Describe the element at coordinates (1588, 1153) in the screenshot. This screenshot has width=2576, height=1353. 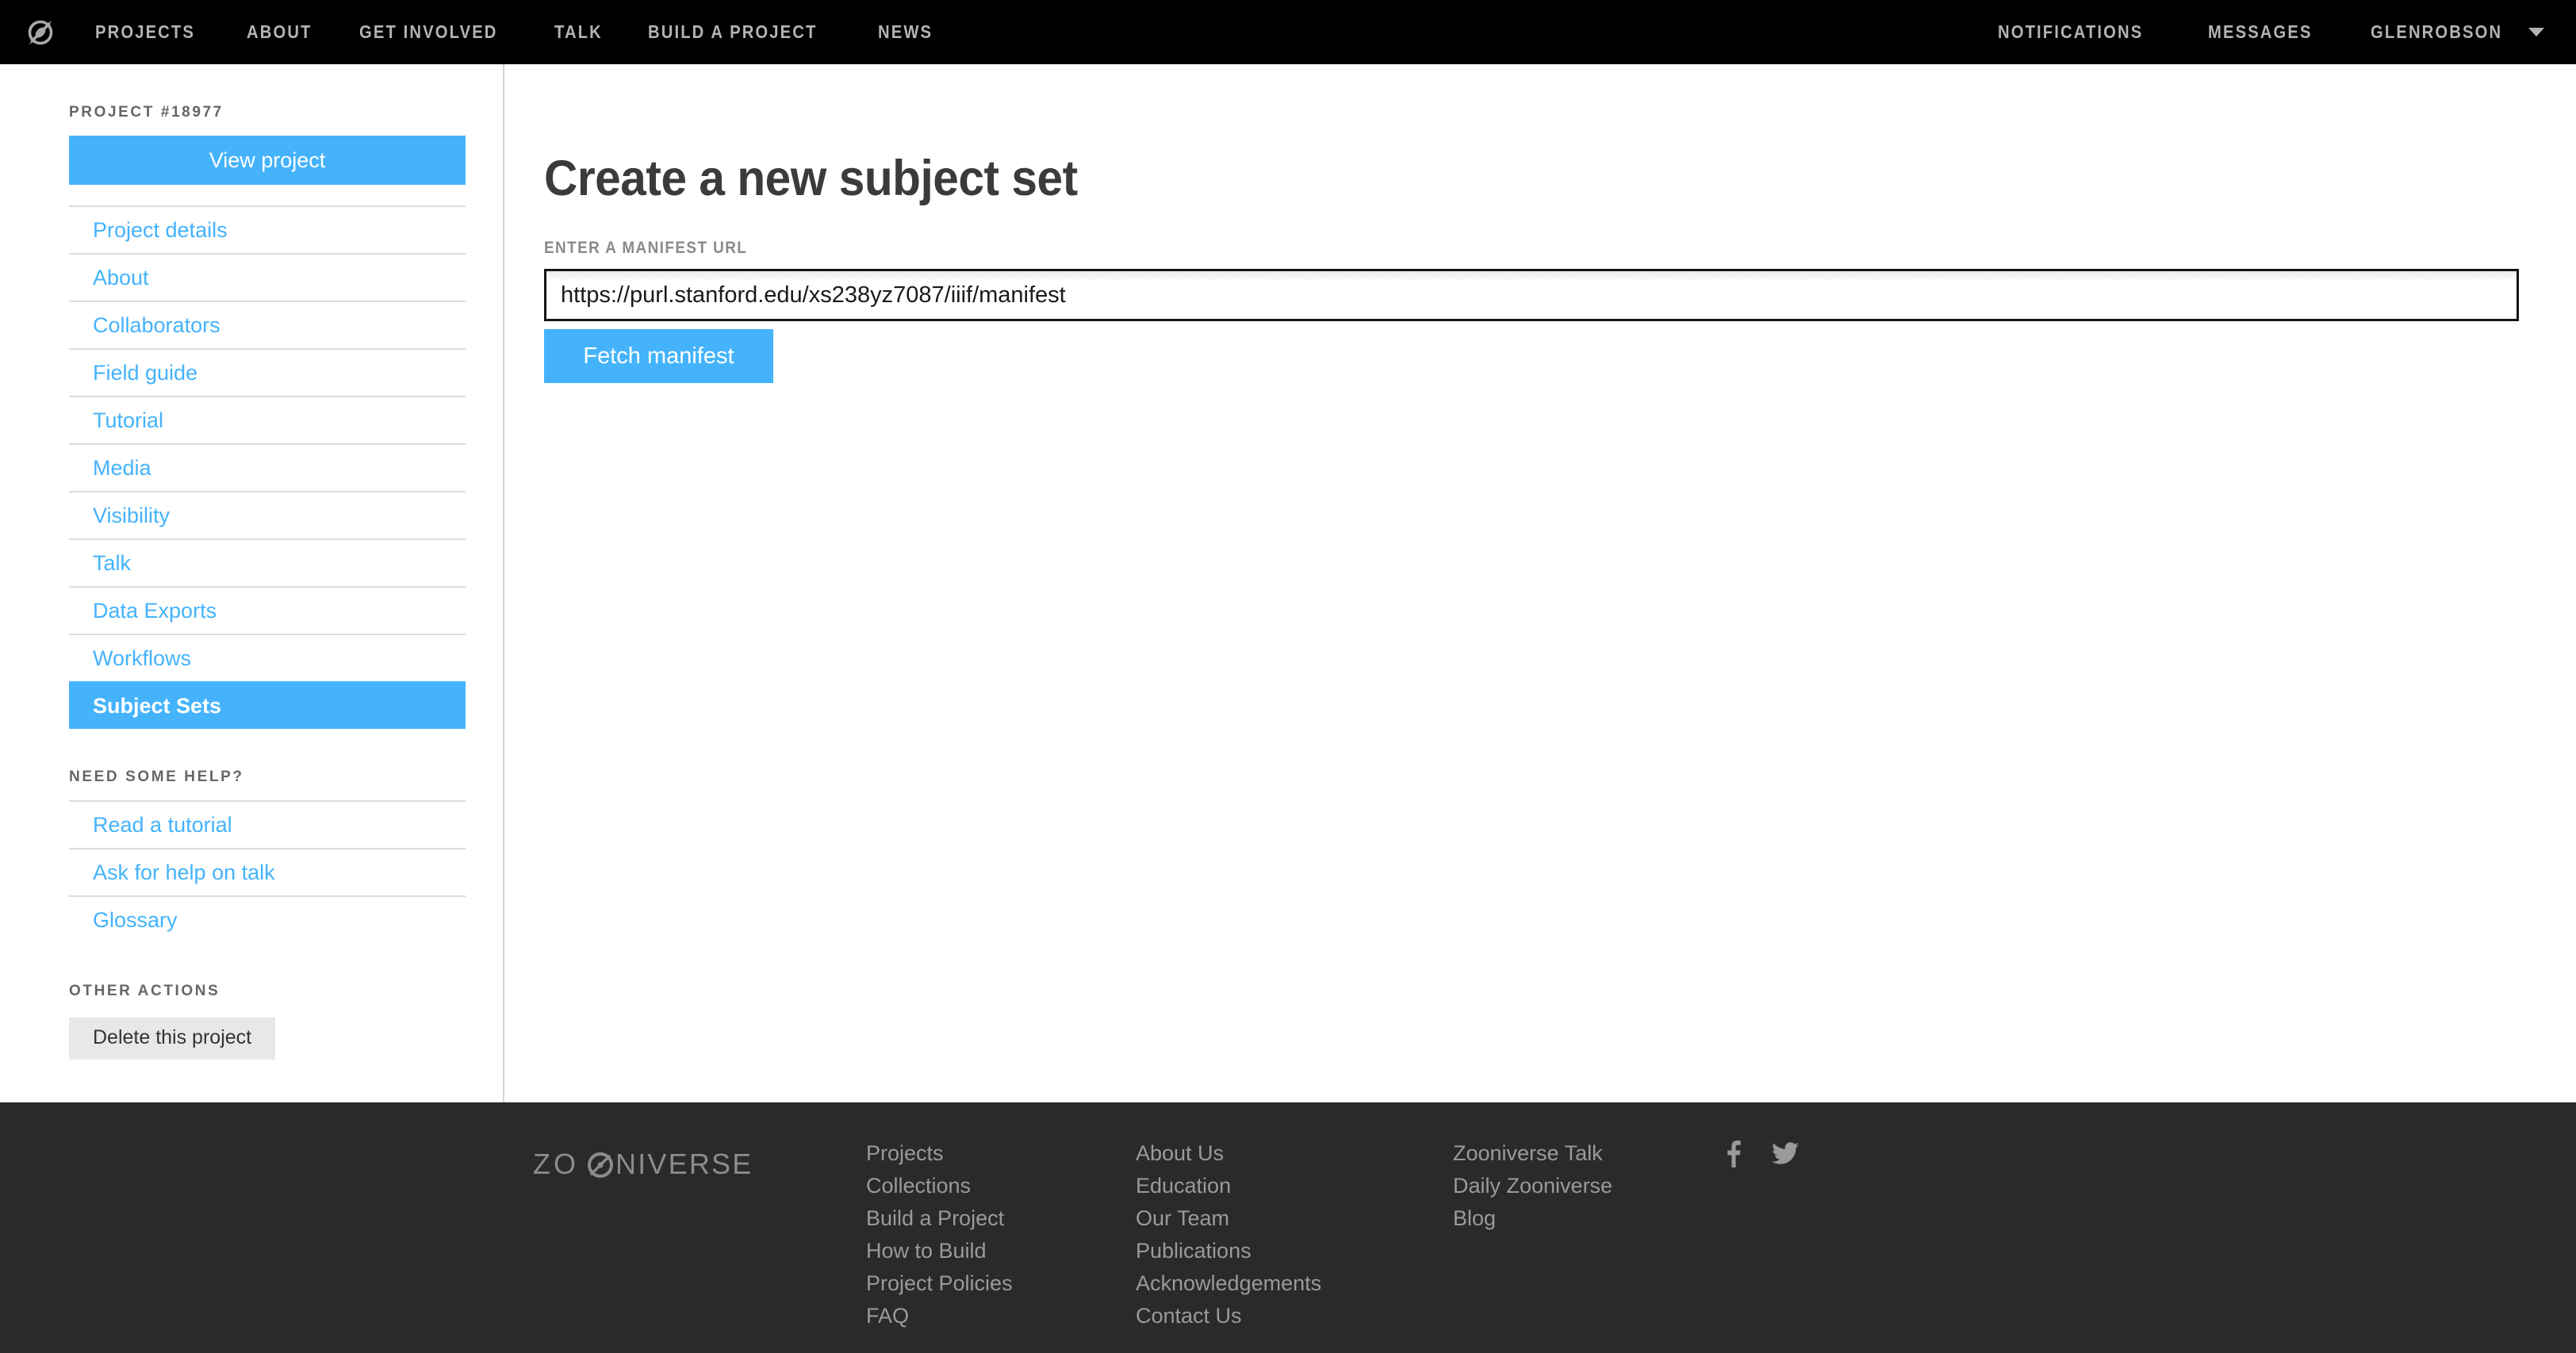
I see `footer-link-zooniverse-talk: Zooniverse Talk` at that location.